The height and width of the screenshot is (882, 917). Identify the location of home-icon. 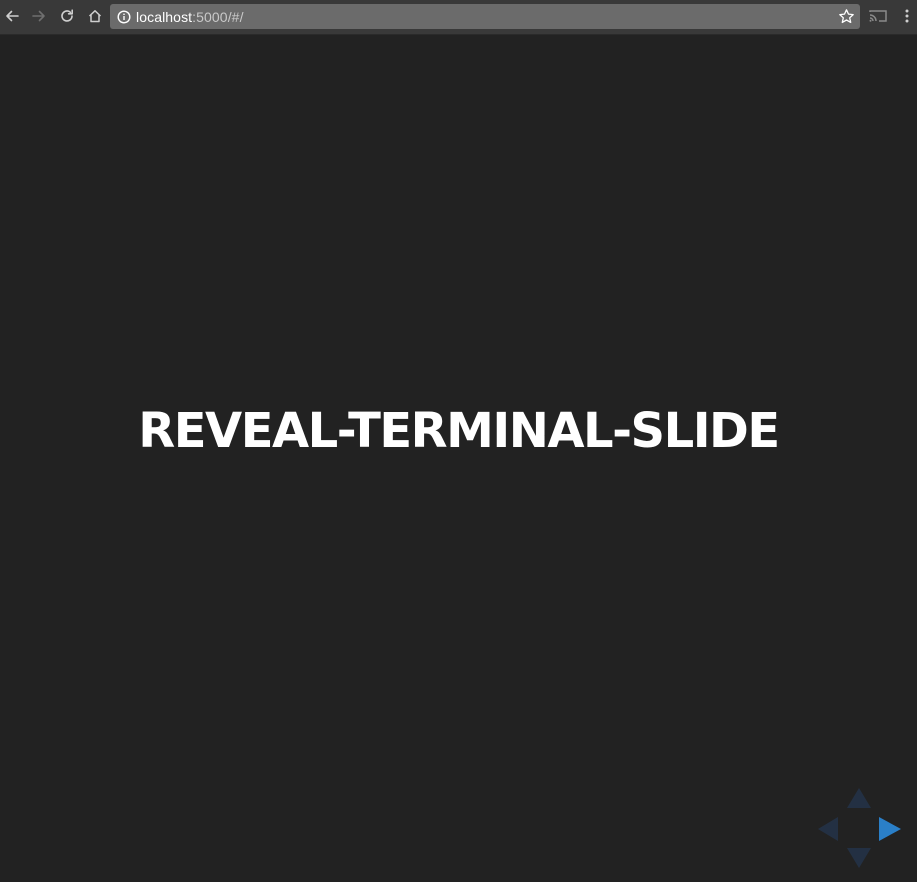
(95, 16).